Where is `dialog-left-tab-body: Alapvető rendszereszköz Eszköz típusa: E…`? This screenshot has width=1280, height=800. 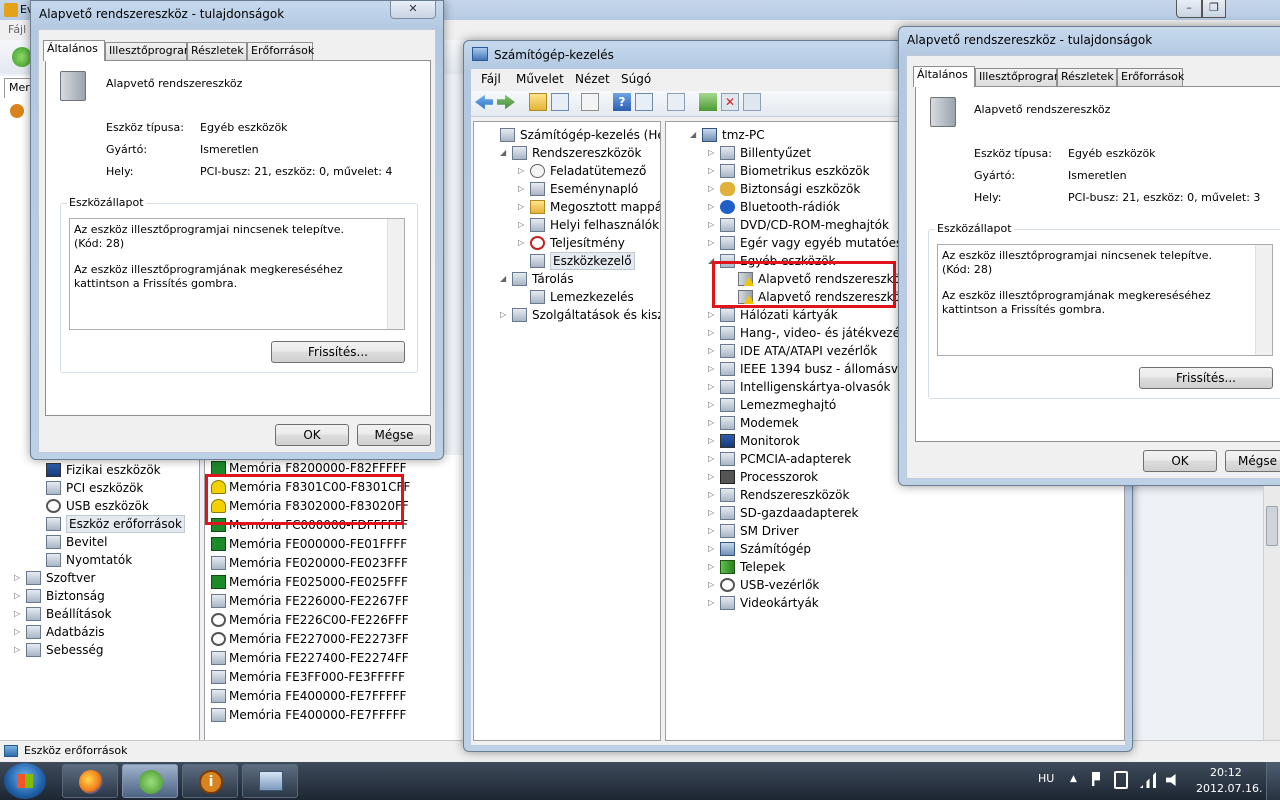
dialog-left-tab-body: Alapvető rendszereszköz Eszköz típusa: E… is located at coordinates (238, 238).